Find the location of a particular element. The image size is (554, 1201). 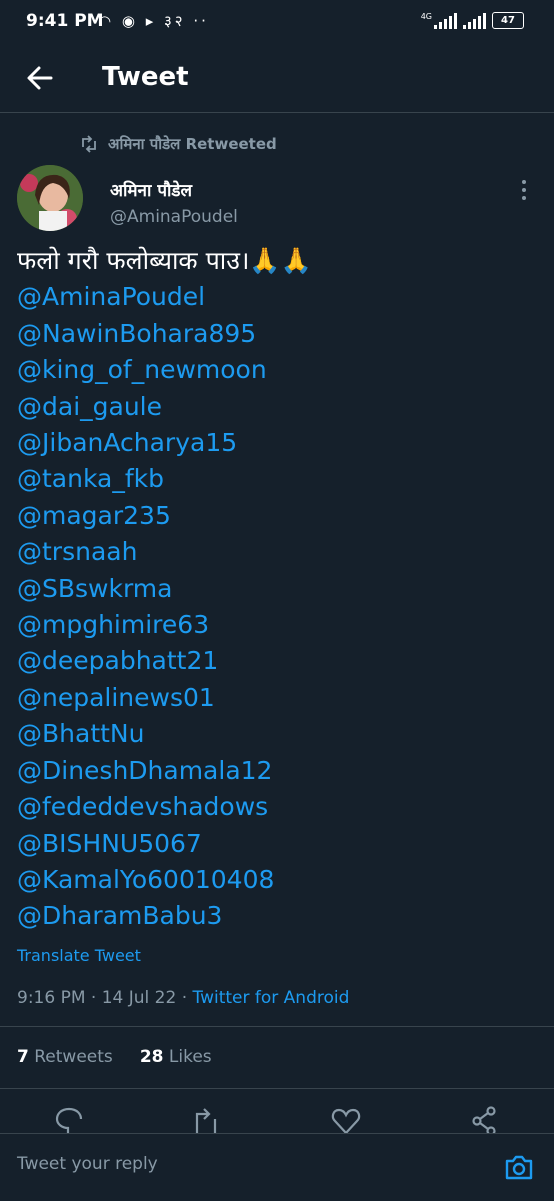

retweet-context: अमिना पौडेल Retweeted is located at coordinates (178, 144).